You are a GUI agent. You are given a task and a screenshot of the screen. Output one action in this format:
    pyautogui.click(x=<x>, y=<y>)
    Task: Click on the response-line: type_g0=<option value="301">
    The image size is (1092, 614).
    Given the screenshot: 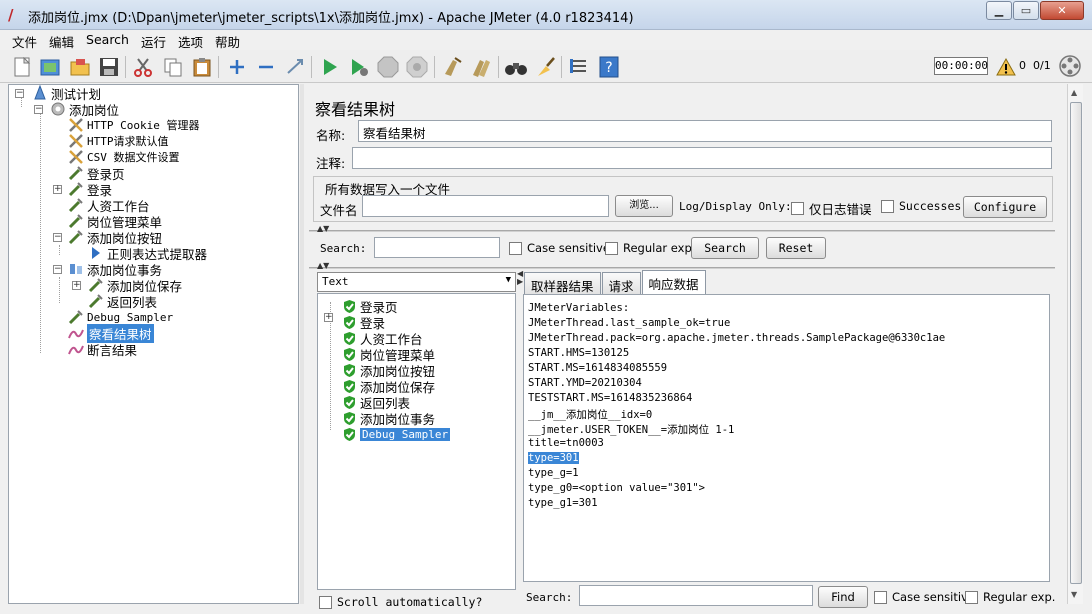 What is the action you would take?
    pyautogui.click(x=617, y=488)
    